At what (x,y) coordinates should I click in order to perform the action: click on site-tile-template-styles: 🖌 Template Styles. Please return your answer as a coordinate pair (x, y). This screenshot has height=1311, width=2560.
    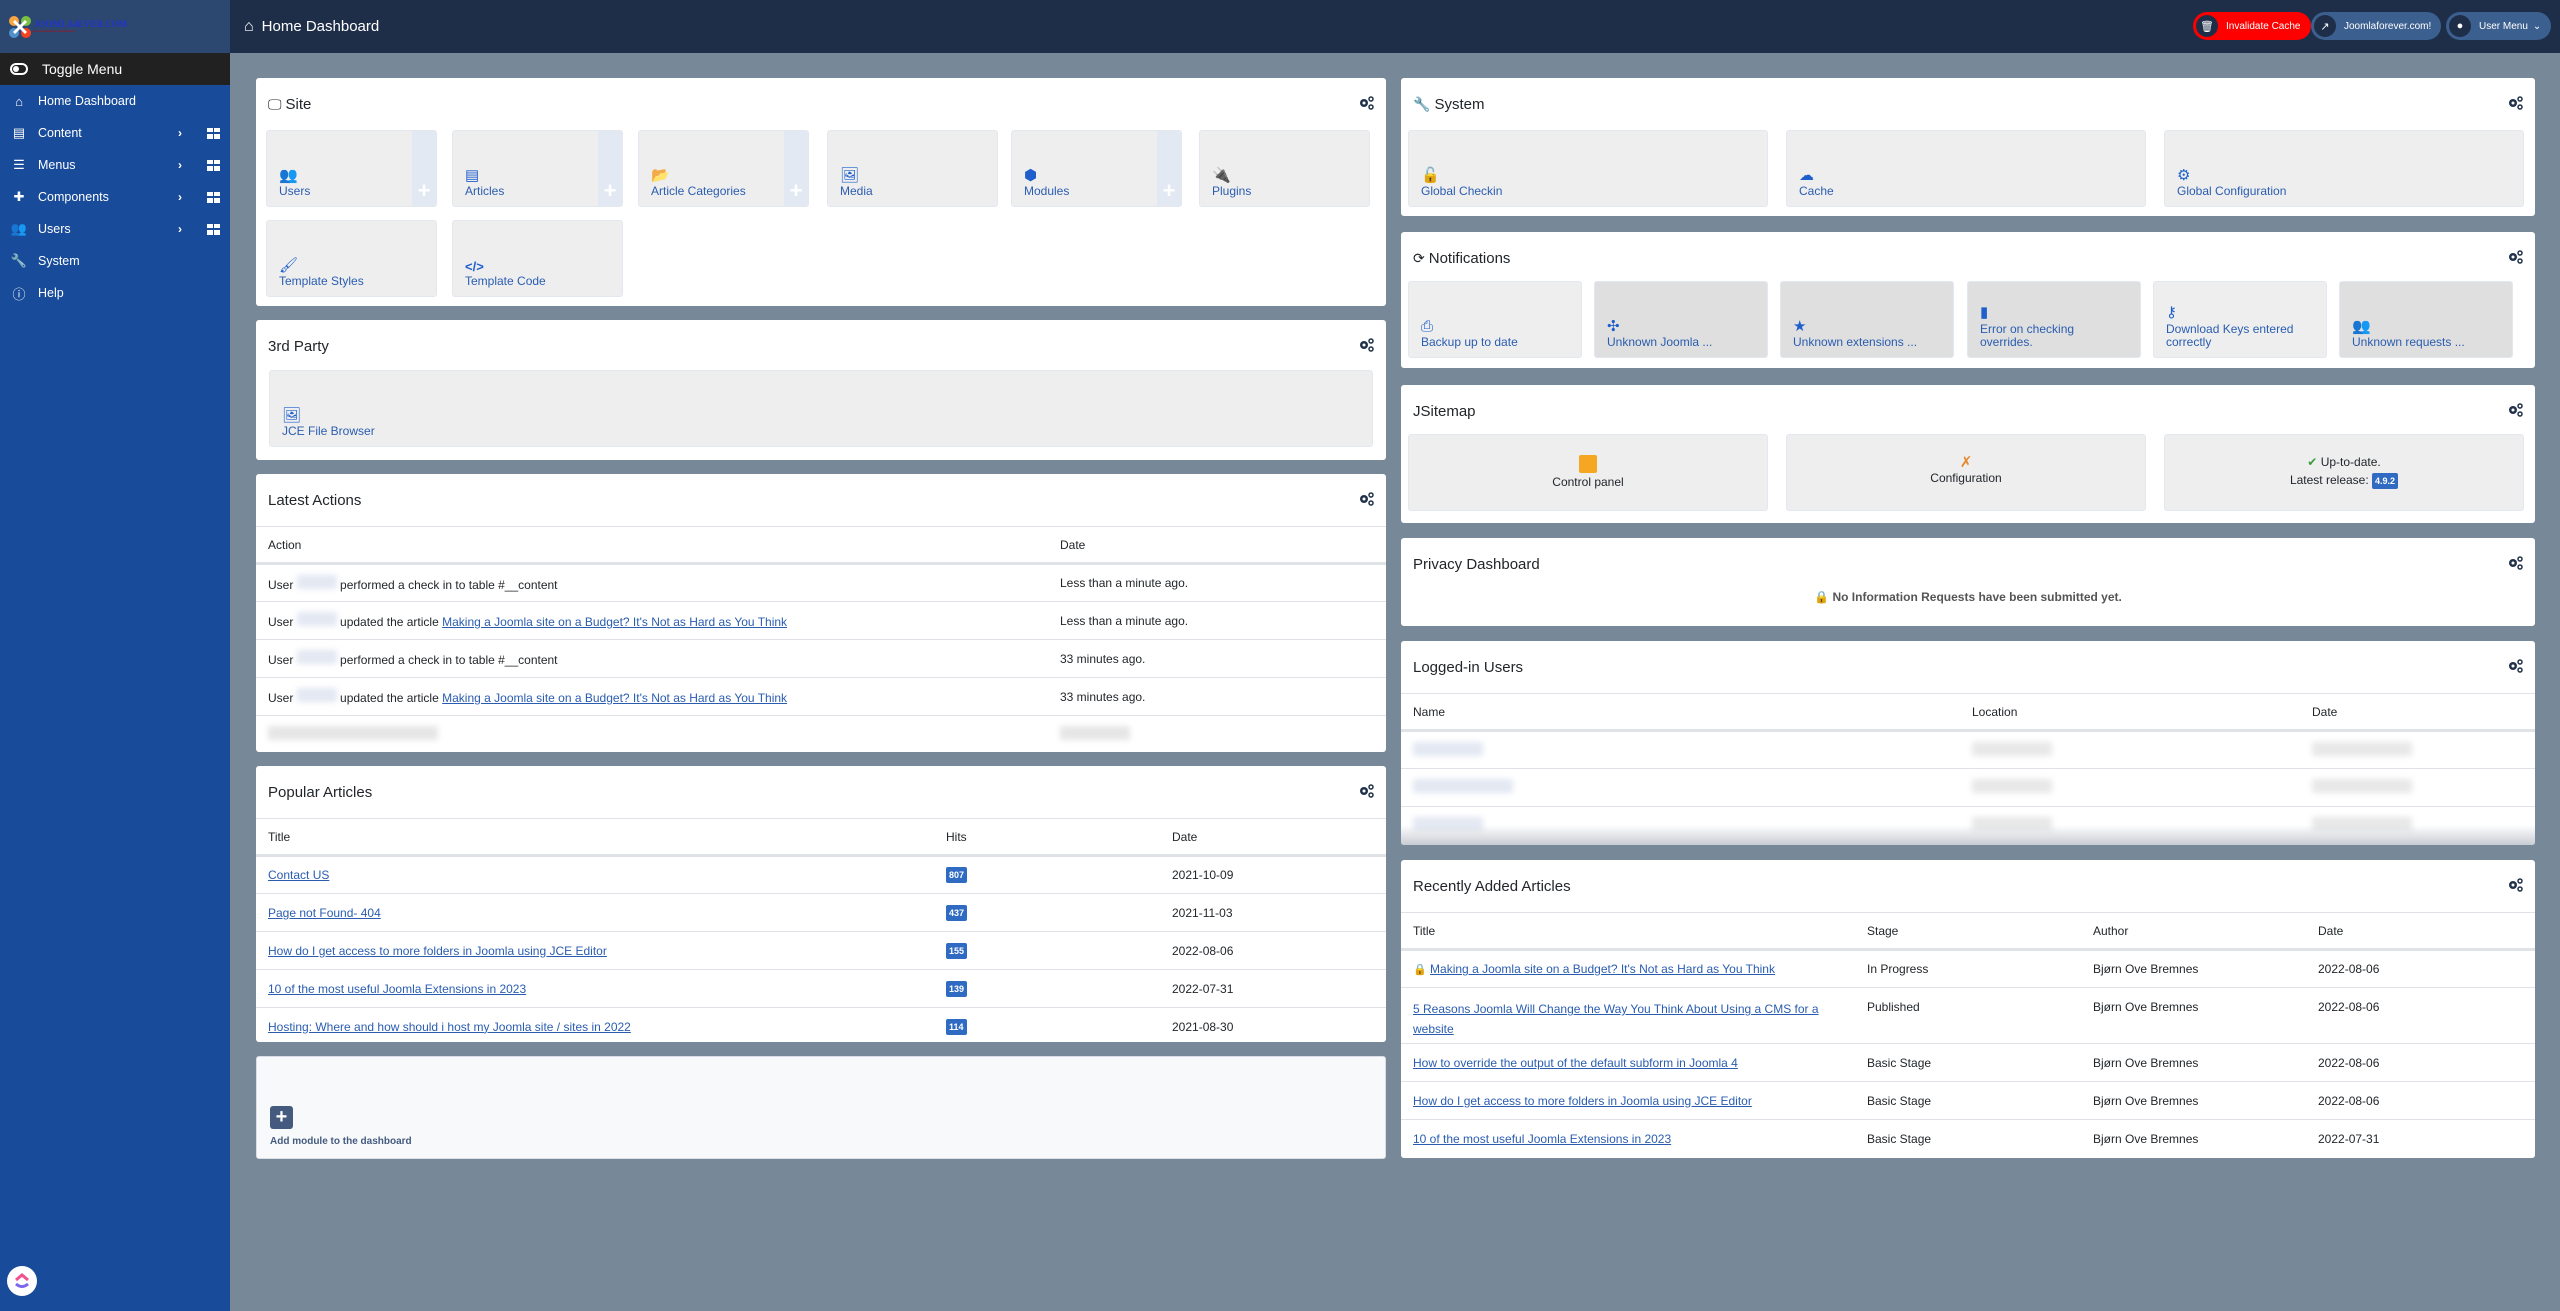
    Looking at the image, I should click on (351, 258).